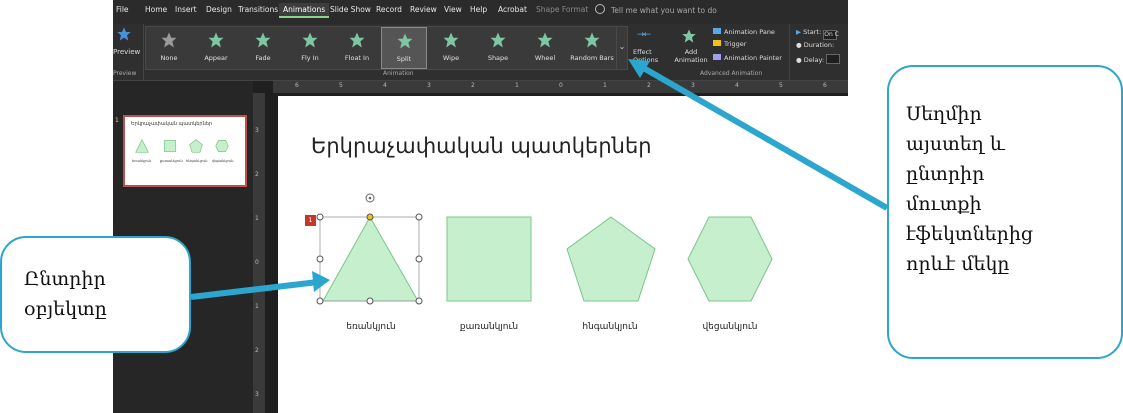  Describe the element at coordinates (389, 9) in the screenshot. I see `menu-record: Record` at that location.